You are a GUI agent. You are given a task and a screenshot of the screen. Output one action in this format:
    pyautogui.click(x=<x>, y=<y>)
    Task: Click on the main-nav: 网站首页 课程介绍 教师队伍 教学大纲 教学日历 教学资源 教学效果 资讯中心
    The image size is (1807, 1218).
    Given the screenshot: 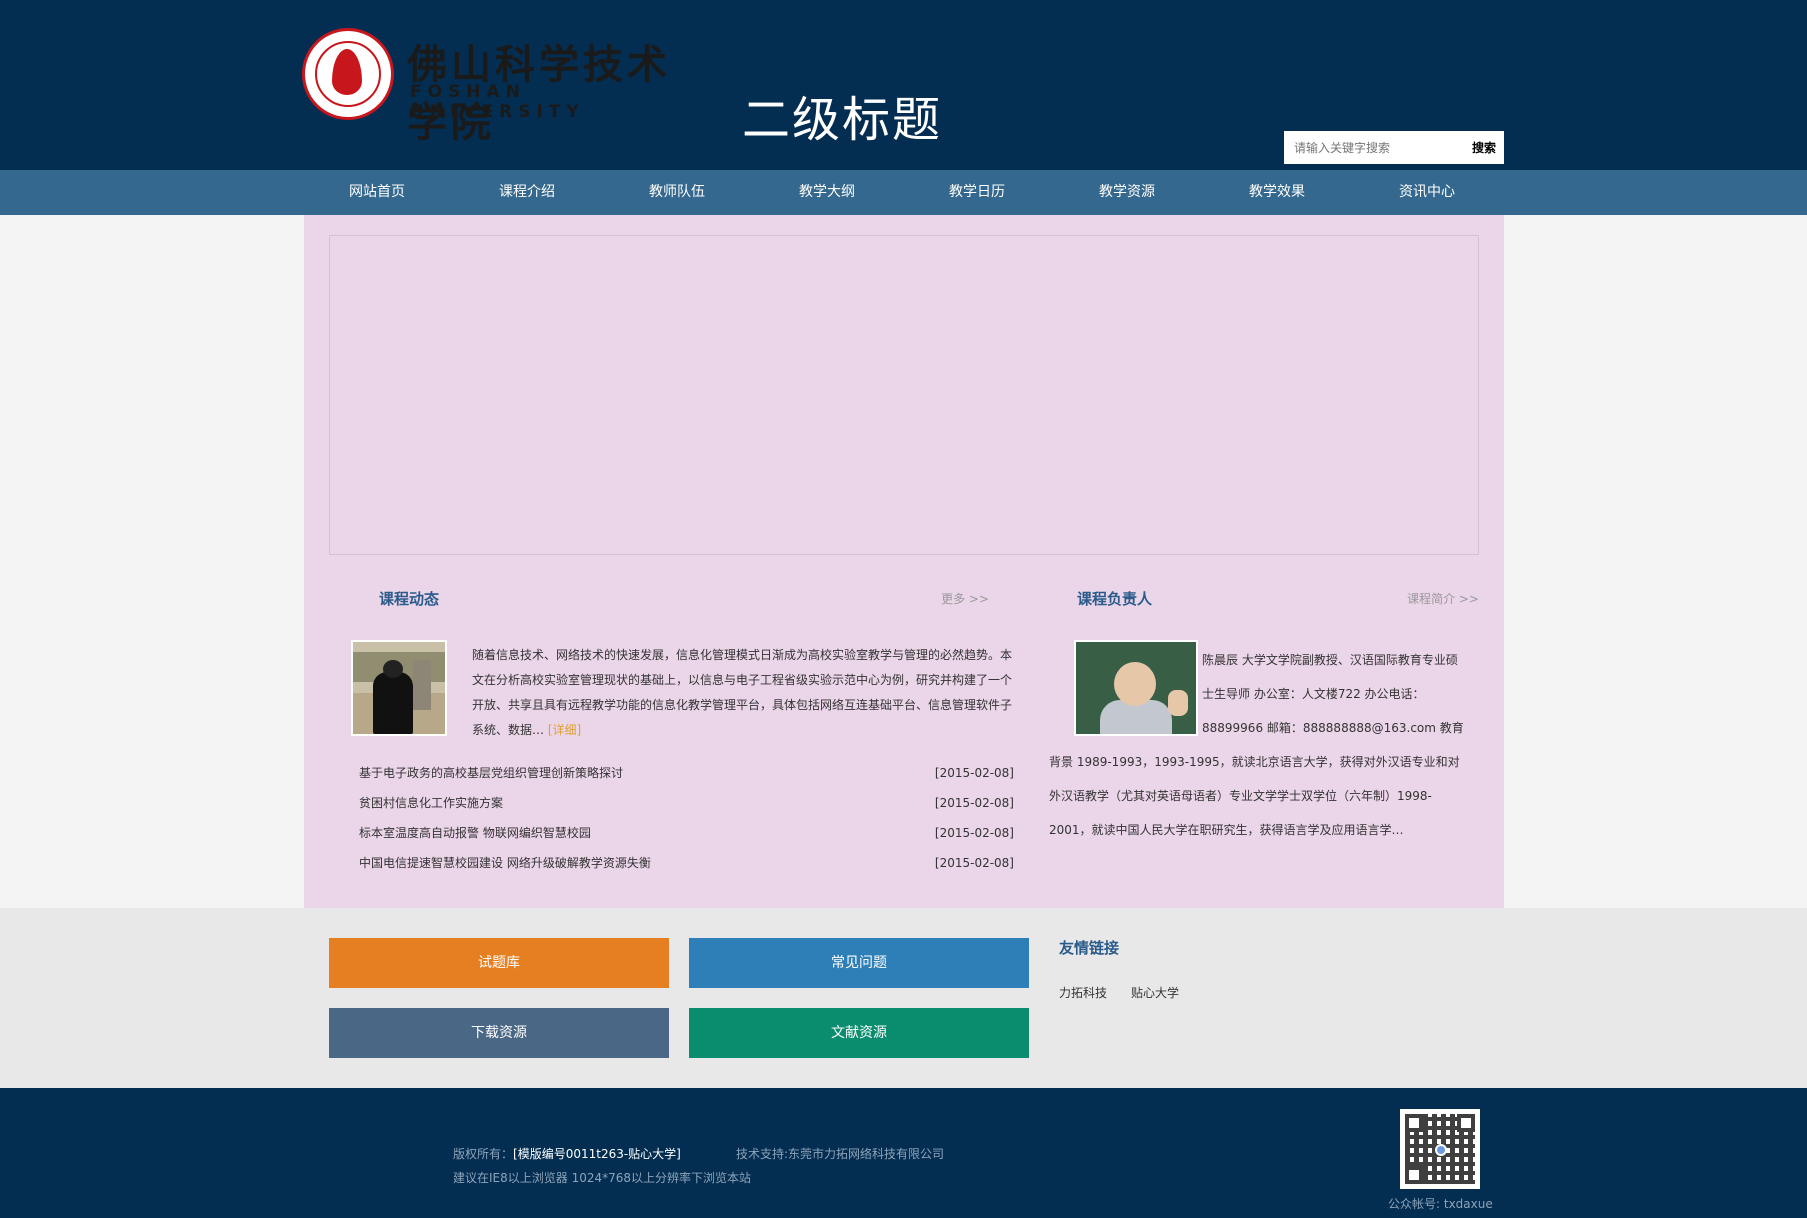 What is the action you would take?
    pyautogui.click(x=903, y=192)
    